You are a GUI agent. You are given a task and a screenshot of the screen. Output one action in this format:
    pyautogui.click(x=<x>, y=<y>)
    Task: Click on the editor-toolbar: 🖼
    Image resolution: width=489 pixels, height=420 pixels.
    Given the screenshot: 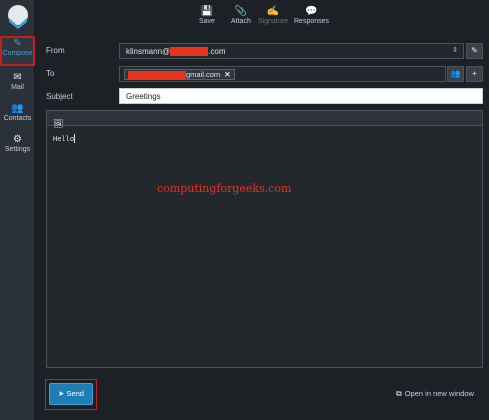 What is the action you would take?
    pyautogui.click(x=264, y=119)
    